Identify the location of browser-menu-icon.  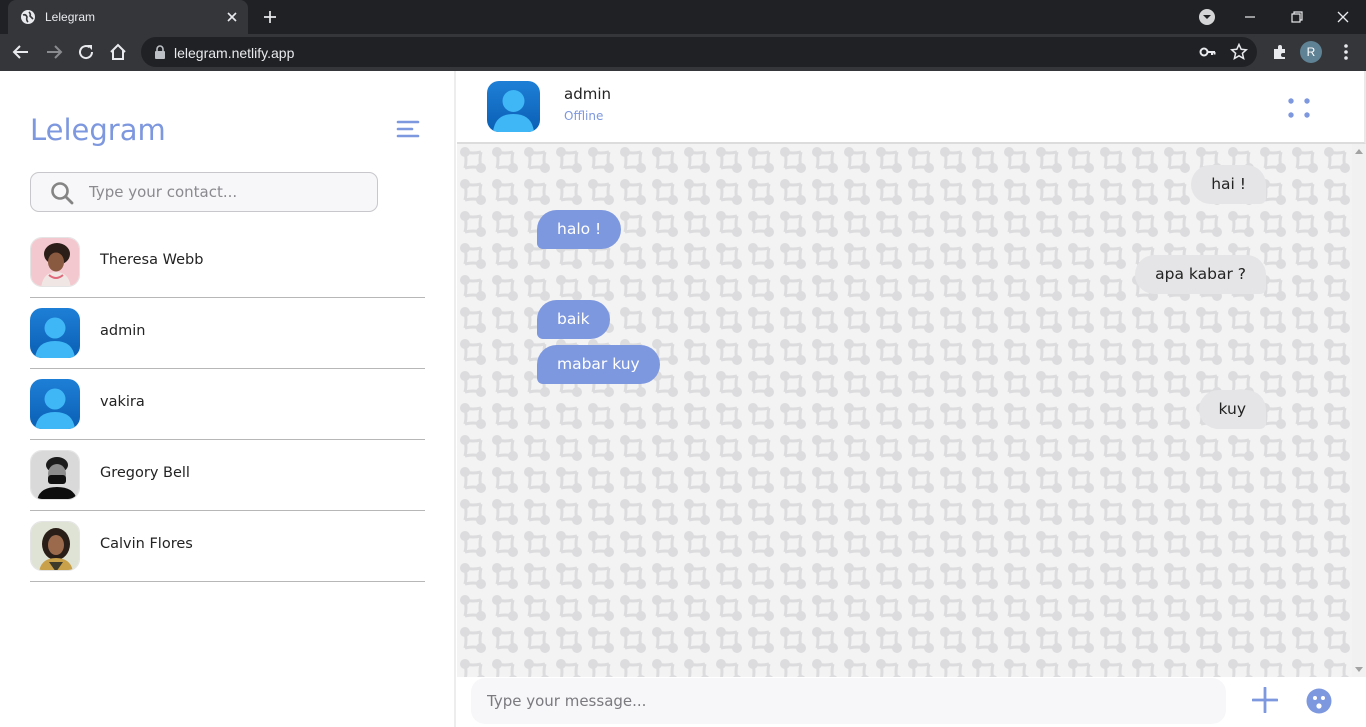
(1346, 52).